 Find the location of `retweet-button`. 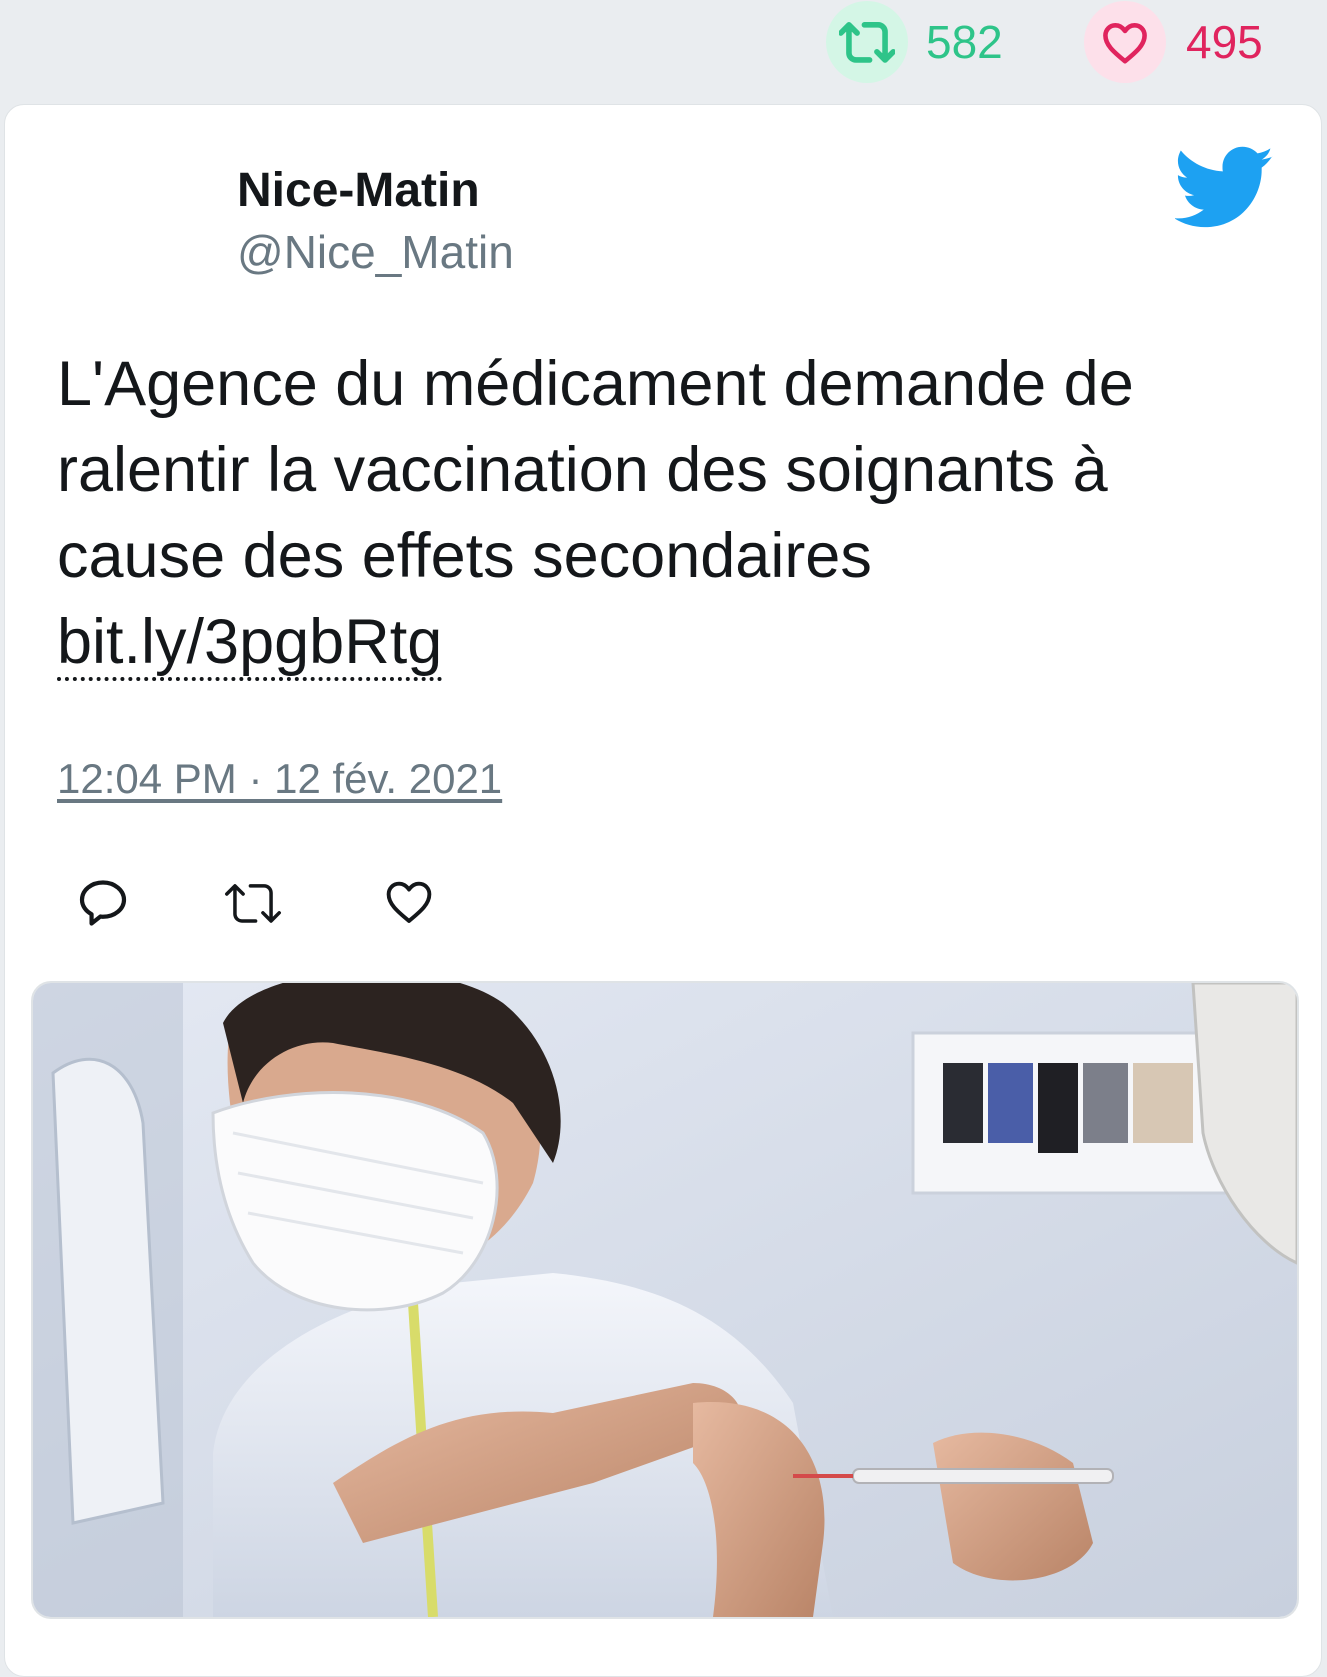

retweet-button is located at coordinates (252, 903).